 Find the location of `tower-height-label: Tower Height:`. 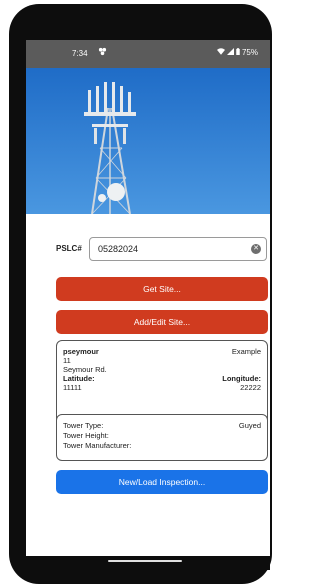

tower-height-label: Tower Height: is located at coordinates (86, 435).